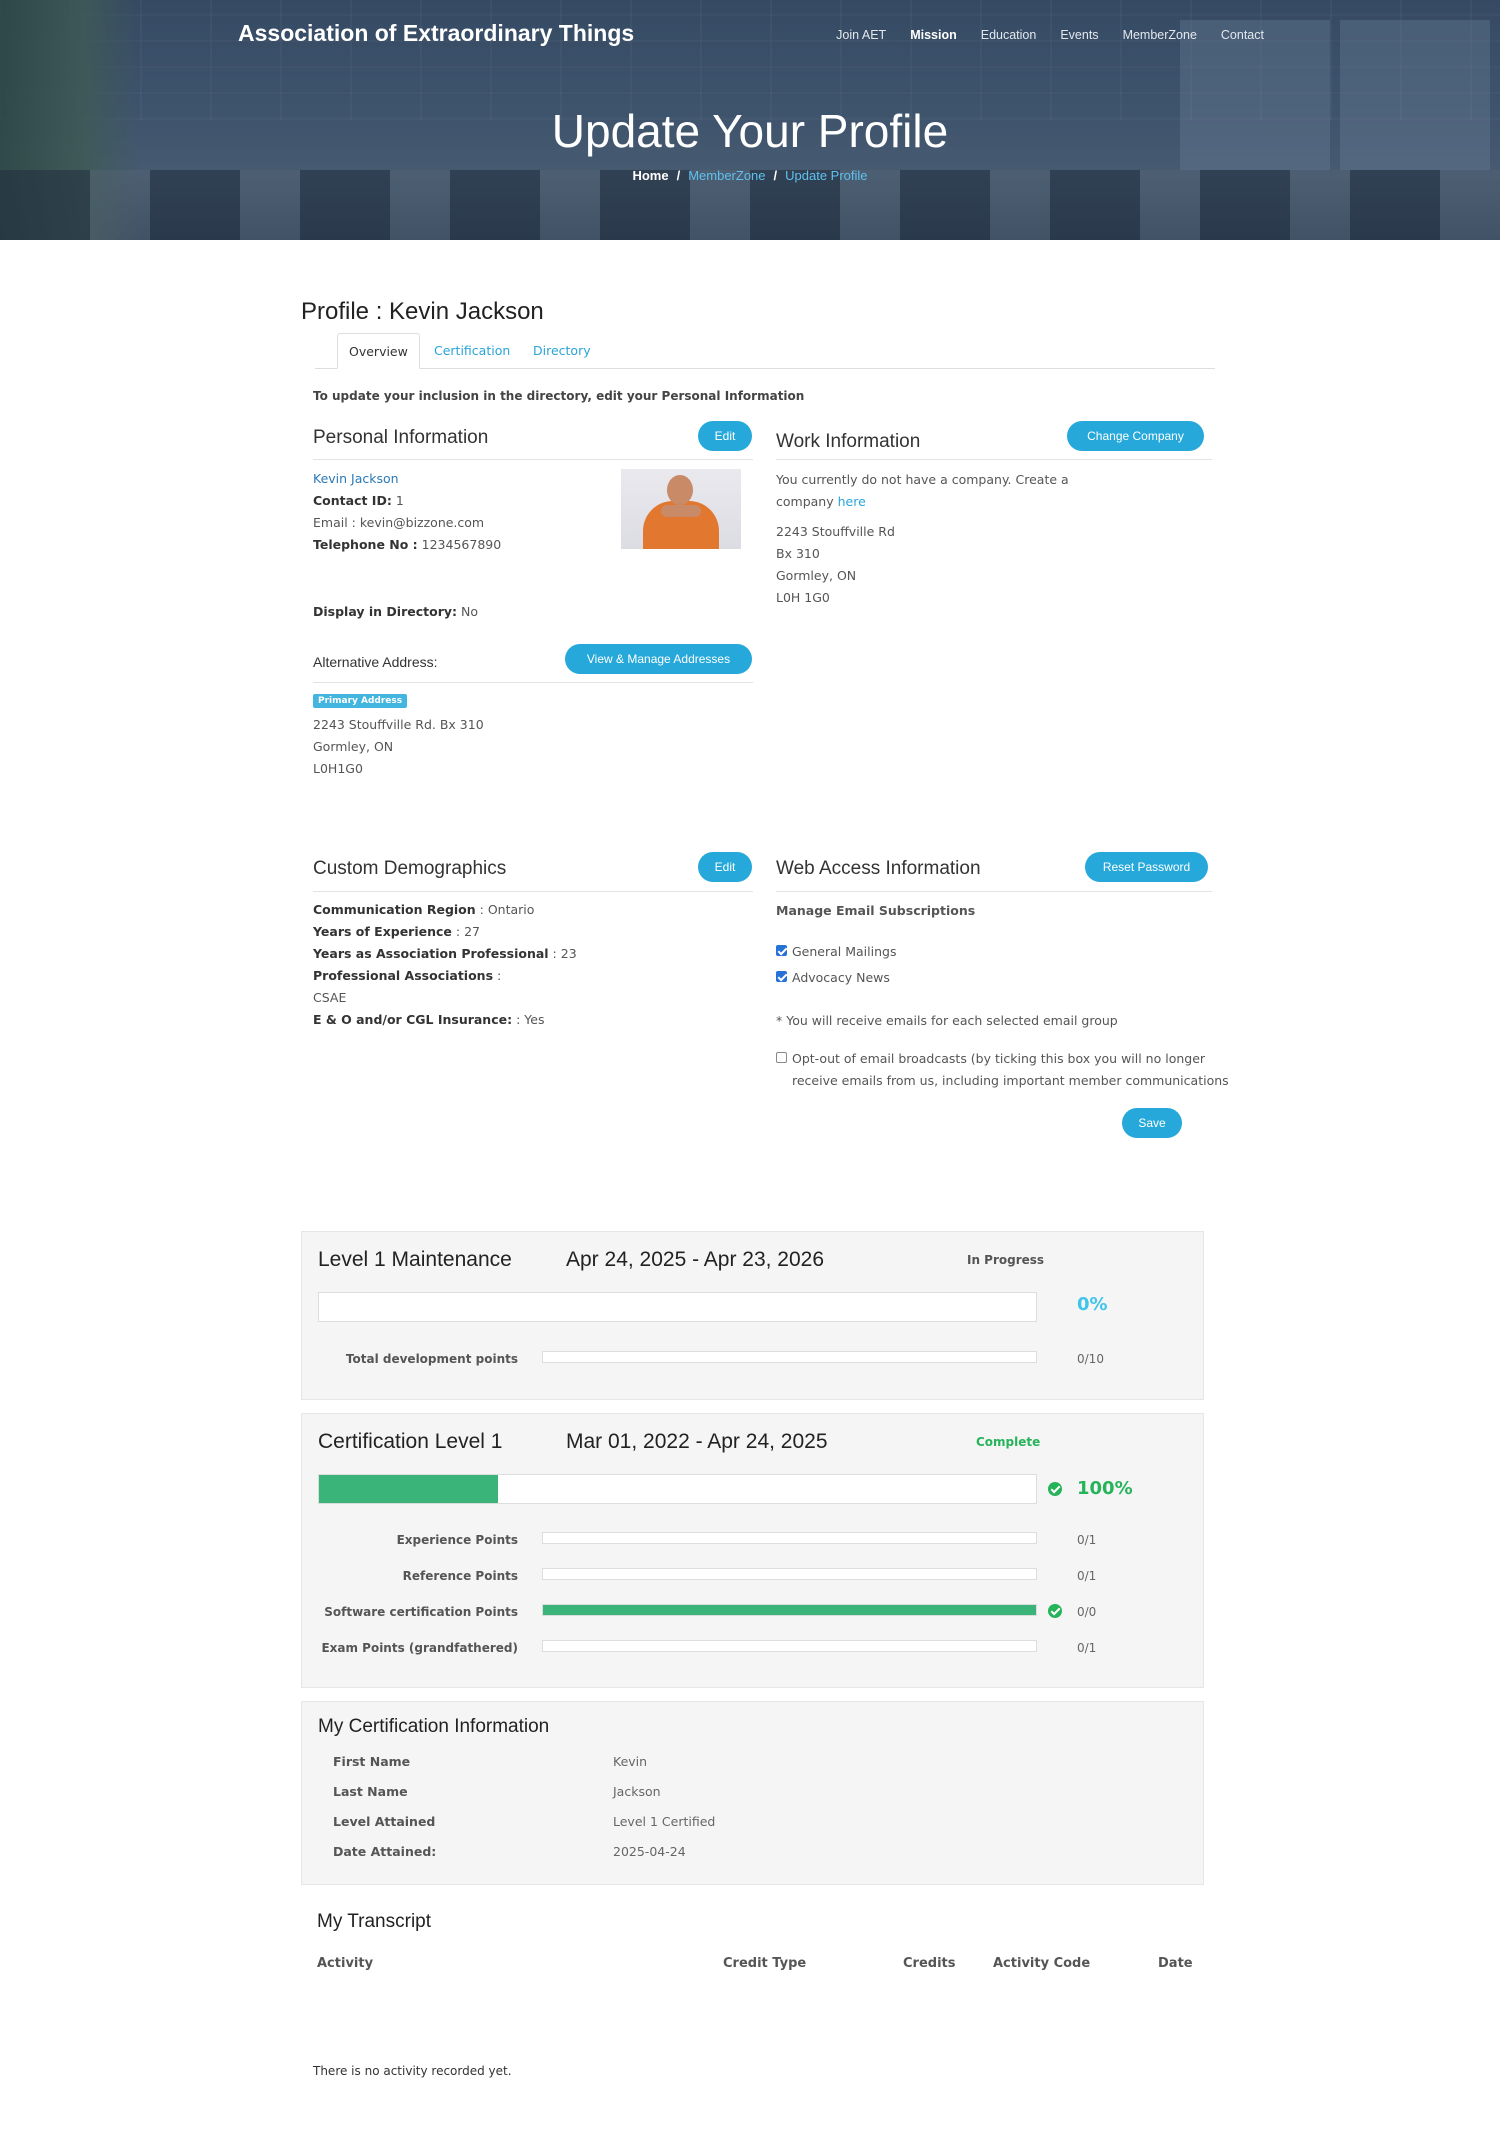  I want to click on profile-photo, so click(681, 509).